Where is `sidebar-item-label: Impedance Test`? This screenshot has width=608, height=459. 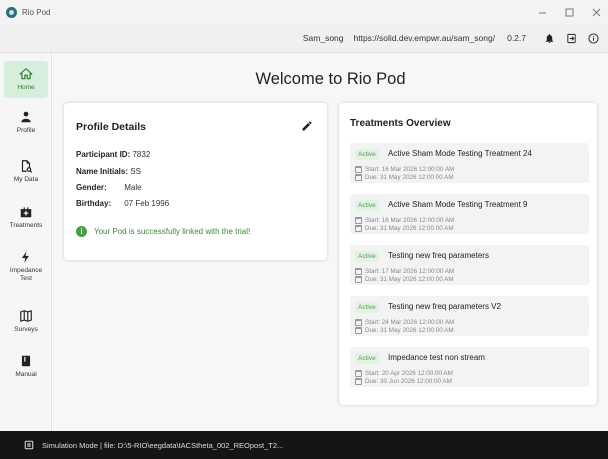 sidebar-item-label: Impedance Test is located at coordinates (26, 274).